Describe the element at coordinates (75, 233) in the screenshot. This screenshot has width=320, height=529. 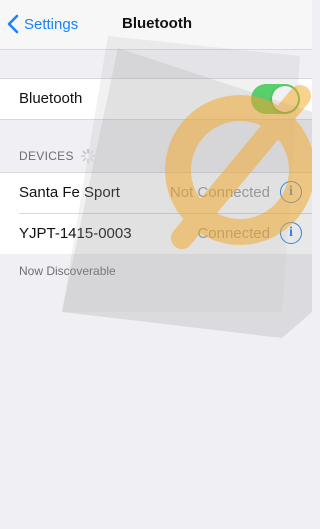
I see `device-name: YJPT-1415-0003` at that location.